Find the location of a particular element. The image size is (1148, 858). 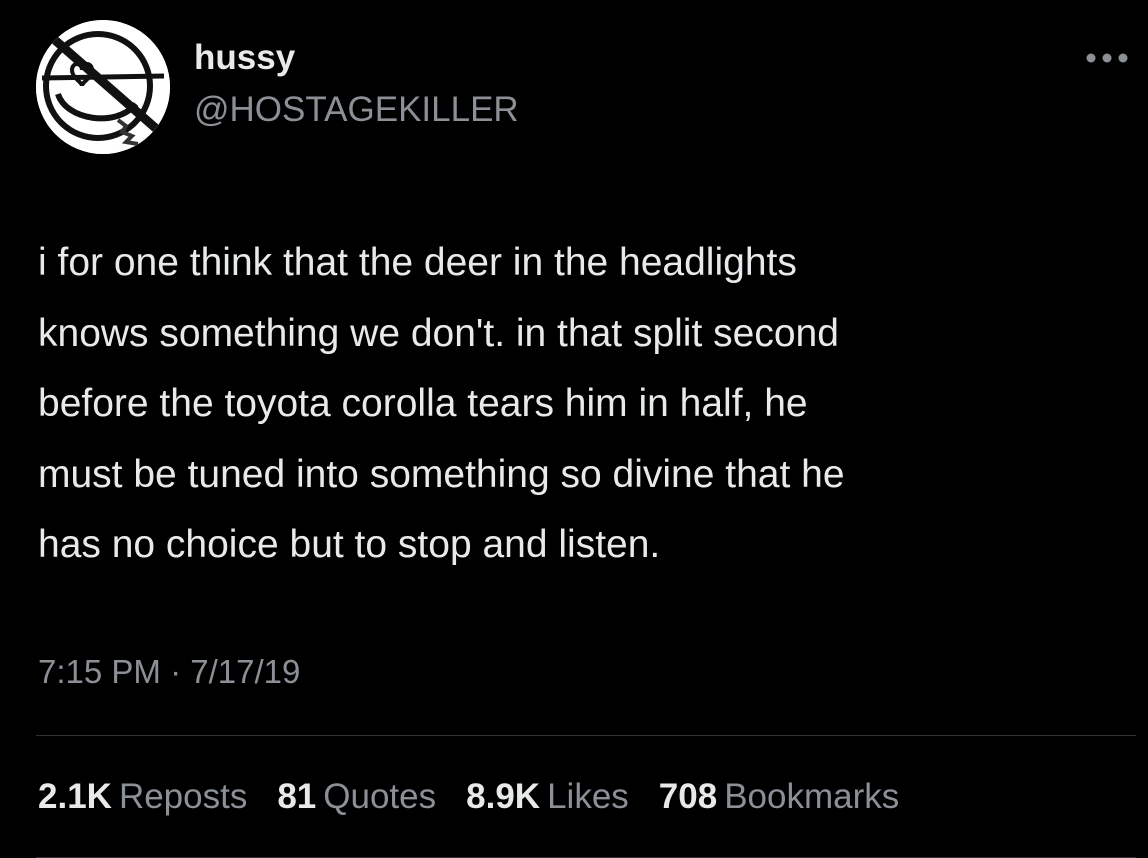

avatar is located at coordinates (103, 87).